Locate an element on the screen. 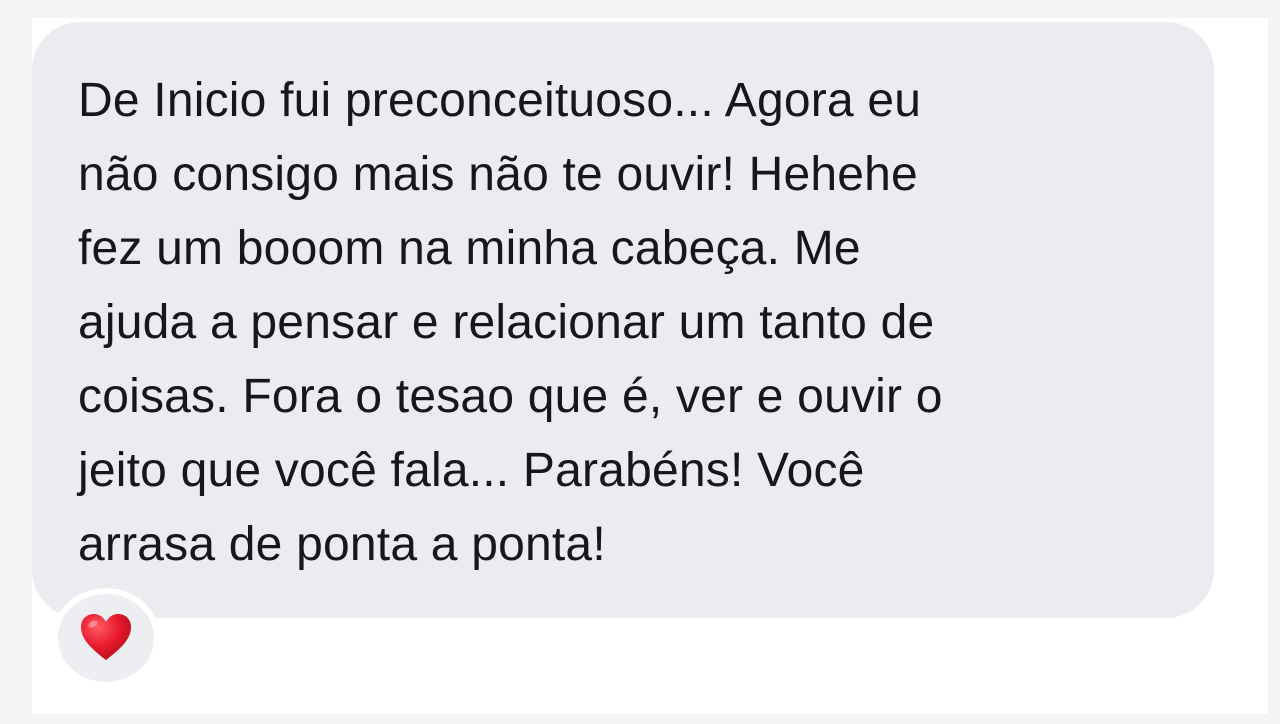  heart-reaction is located at coordinates (106, 638).